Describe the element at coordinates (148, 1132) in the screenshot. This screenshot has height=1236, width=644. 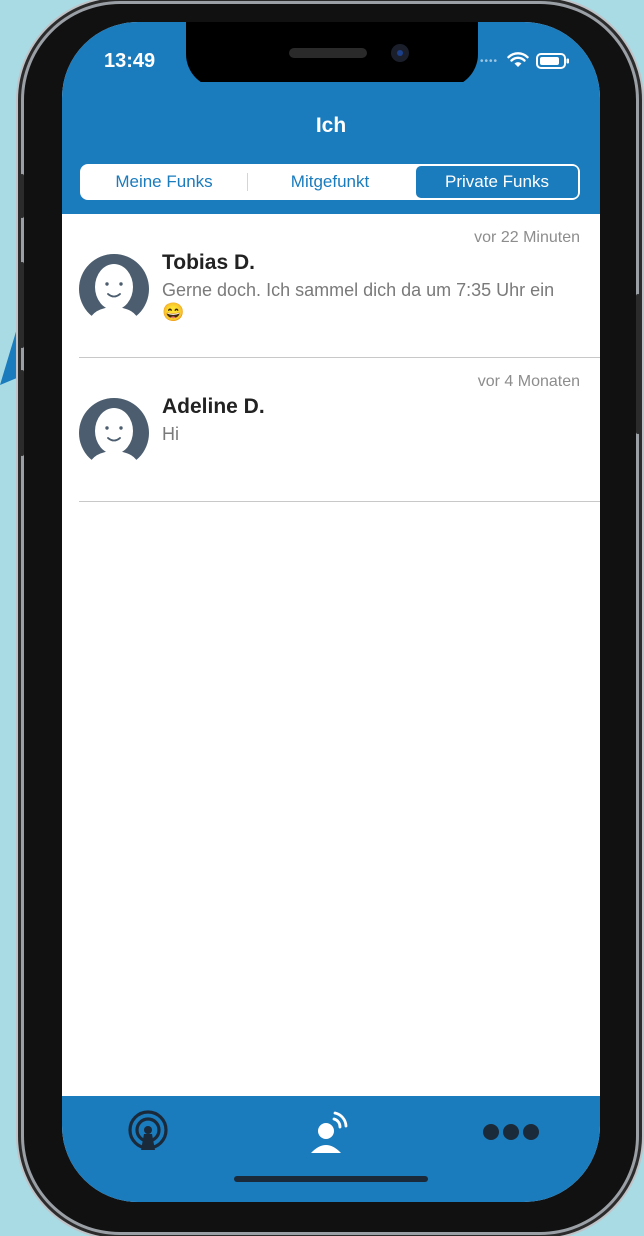
I see `broadcast-icon` at that location.